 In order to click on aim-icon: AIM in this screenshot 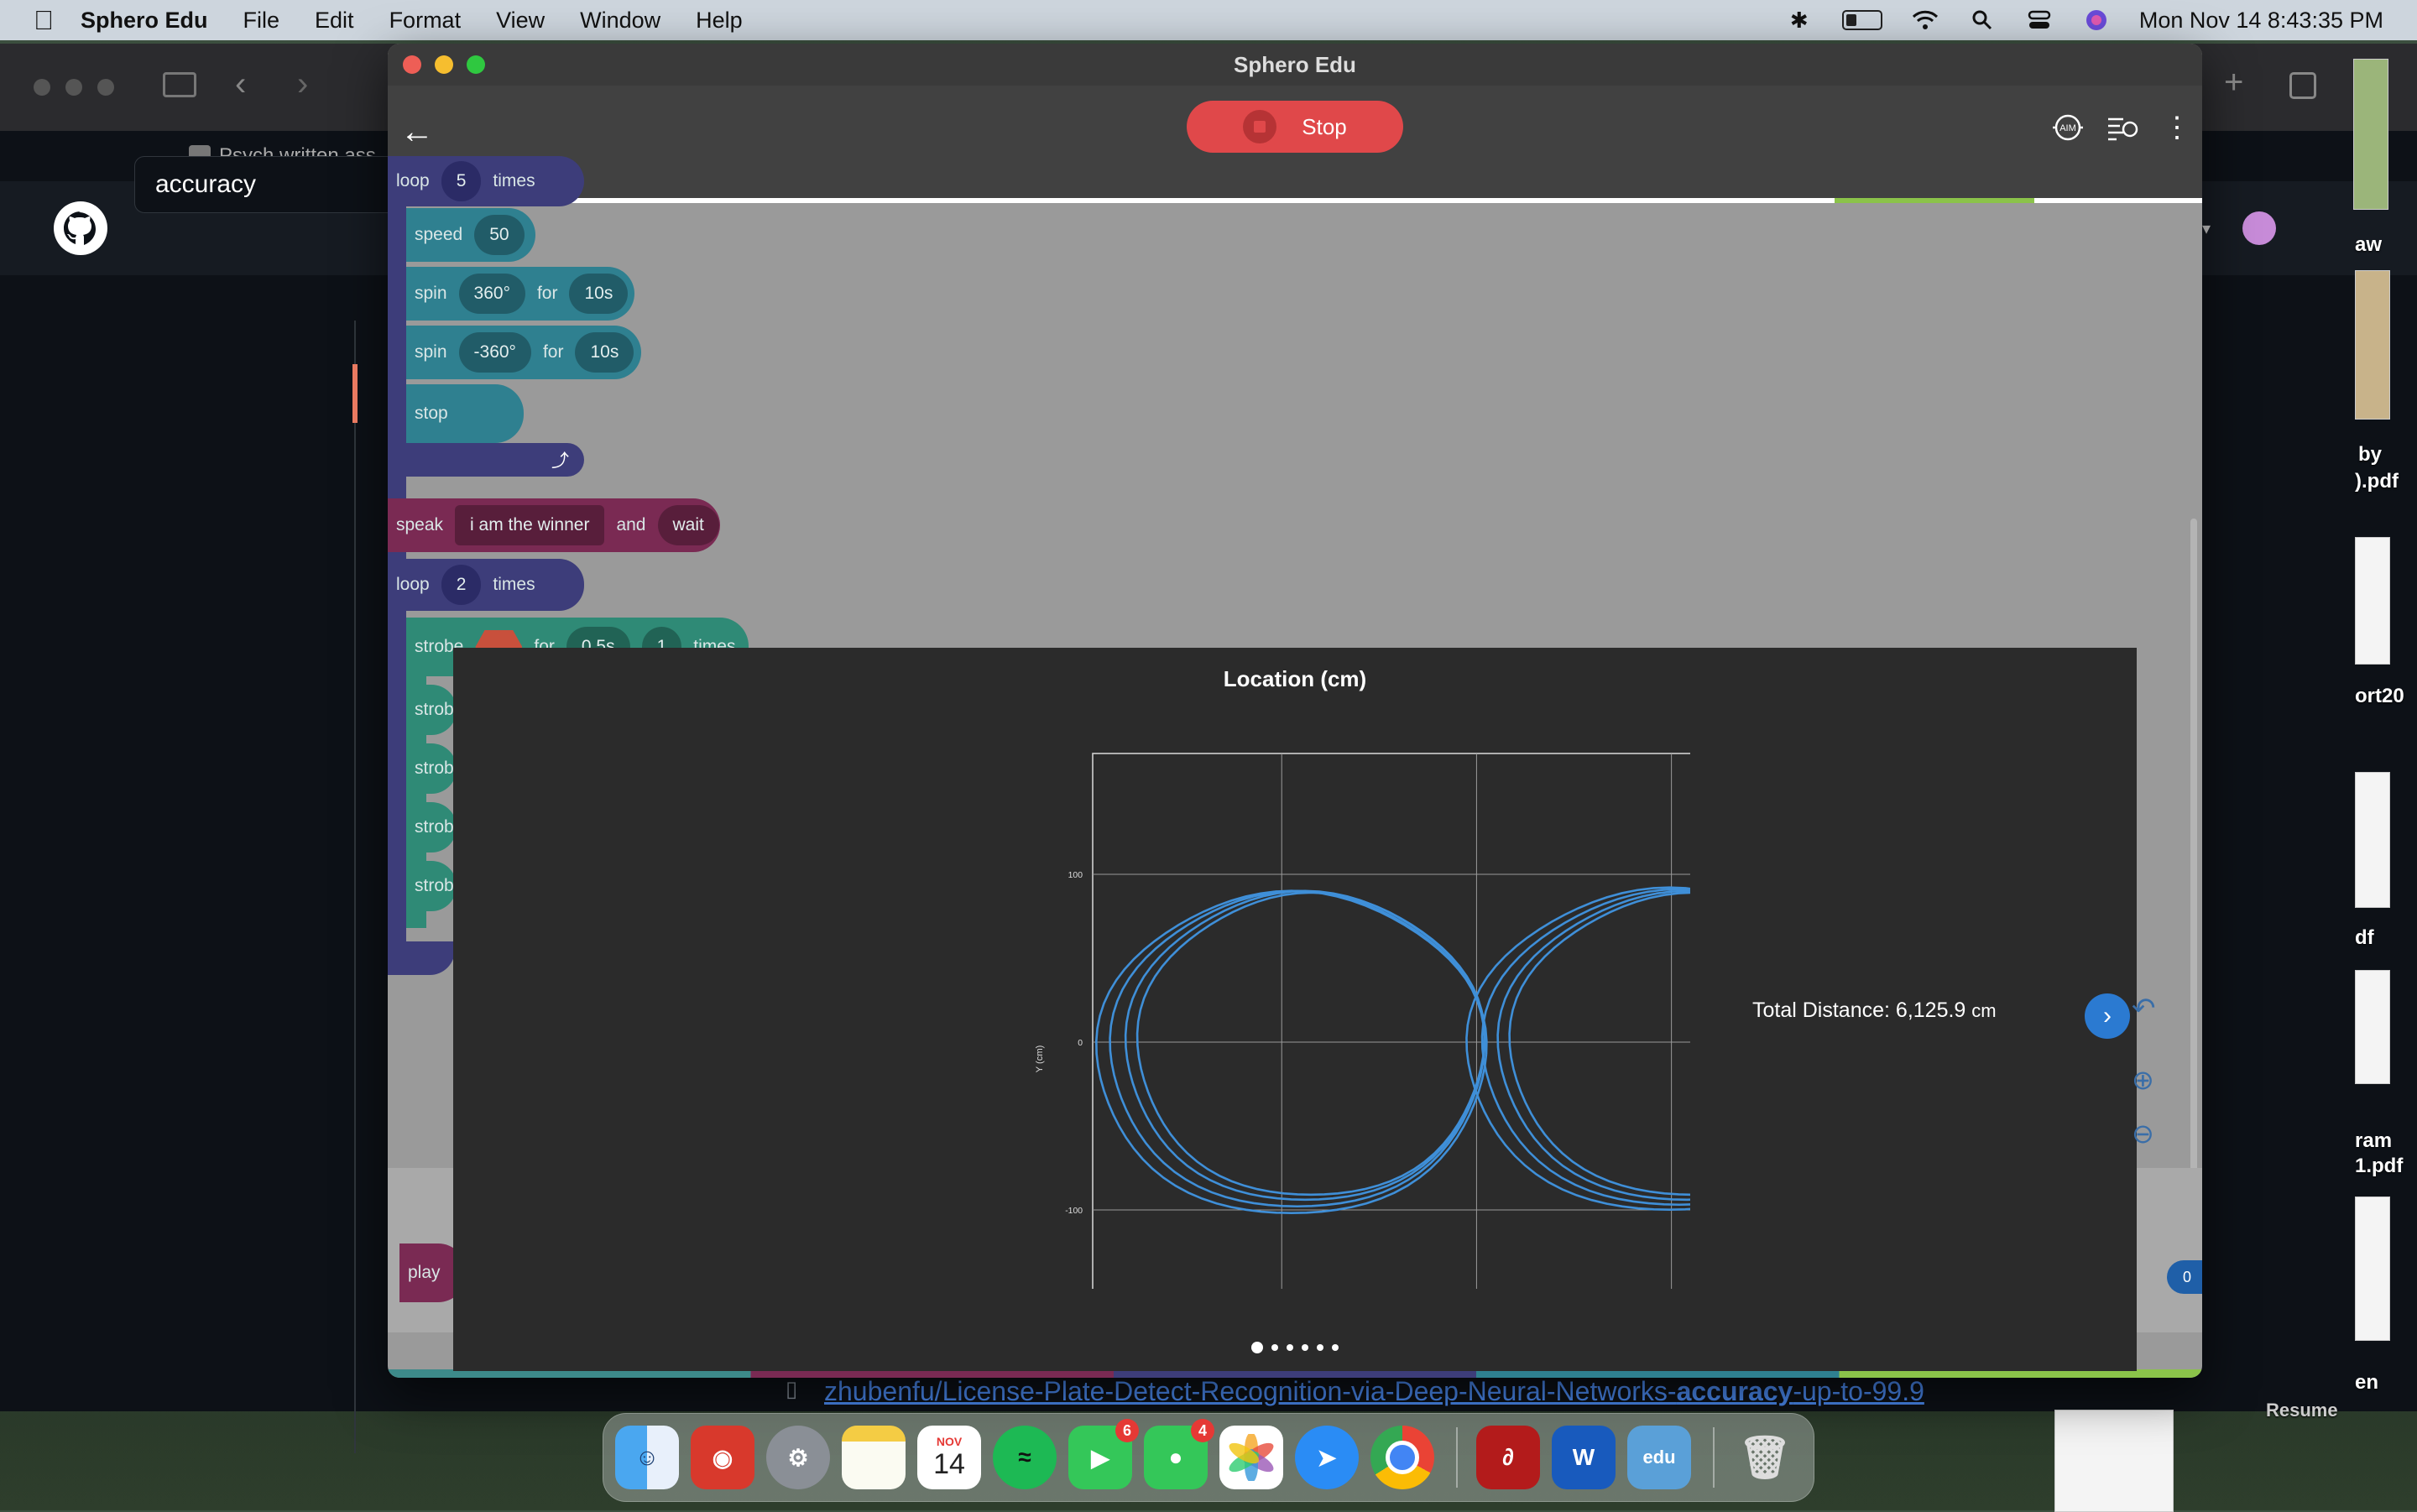, I will do `click(2067, 128)`.